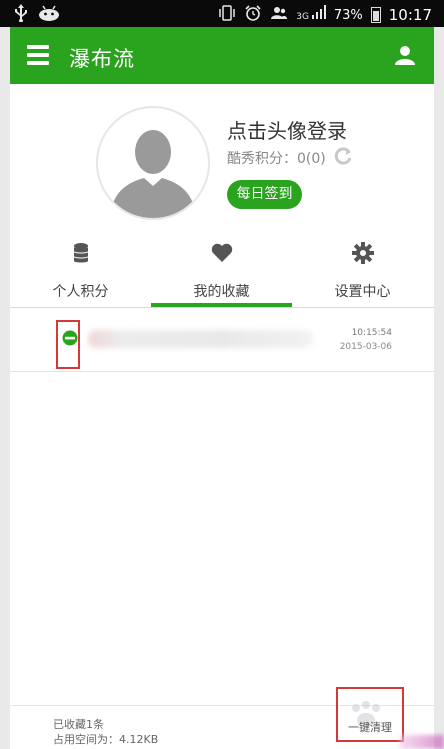 The height and width of the screenshot is (749, 444). What do you see at coordinates (106, 739) in the screenshot?
I see `storage-usage: 占用空间为：4.12KB` at bounding box center [106, 739].